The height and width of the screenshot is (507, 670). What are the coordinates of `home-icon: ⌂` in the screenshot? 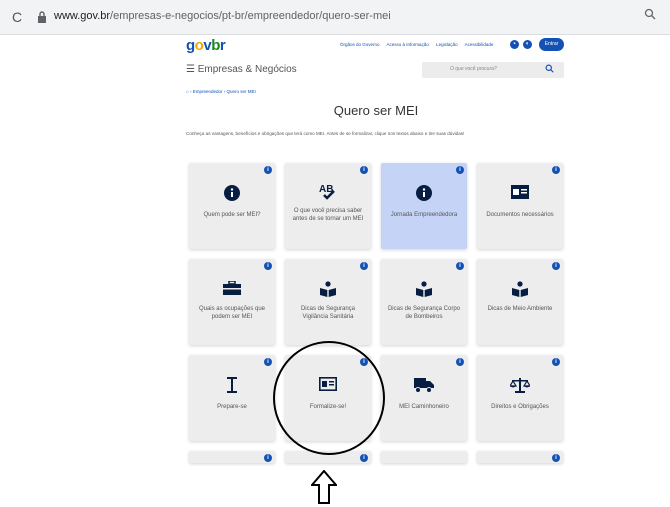 It's located at (187, 91).